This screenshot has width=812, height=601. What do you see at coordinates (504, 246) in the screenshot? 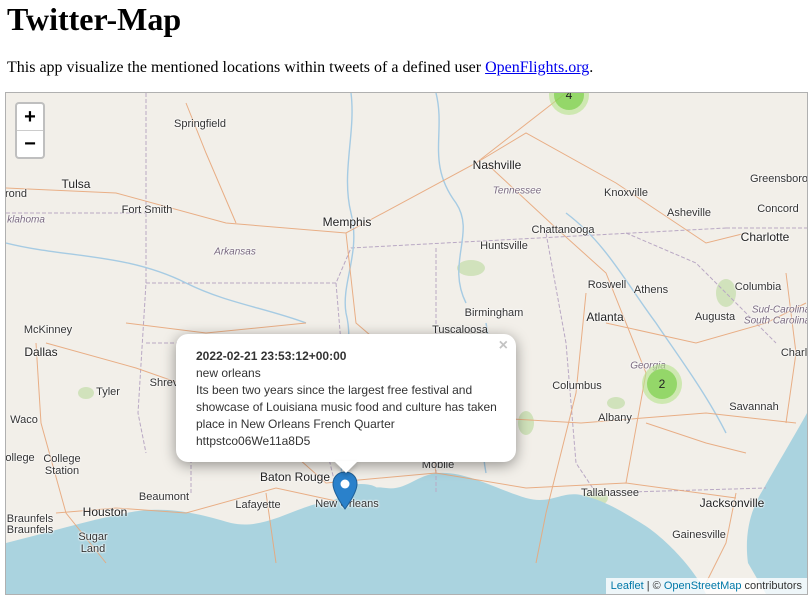
I see `city-label-huntsville: Huntsville` at bounding box center [504, 246].